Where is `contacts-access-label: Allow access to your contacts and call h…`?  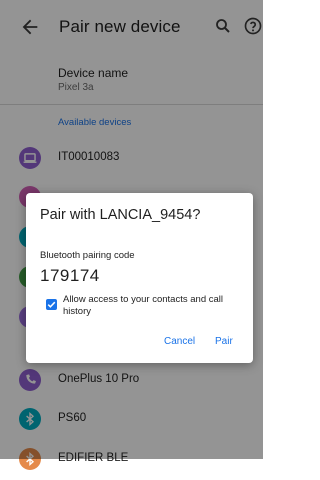 contacts-access-label: Allow access to your contacts and call h… is located at coordinates (153, 306).